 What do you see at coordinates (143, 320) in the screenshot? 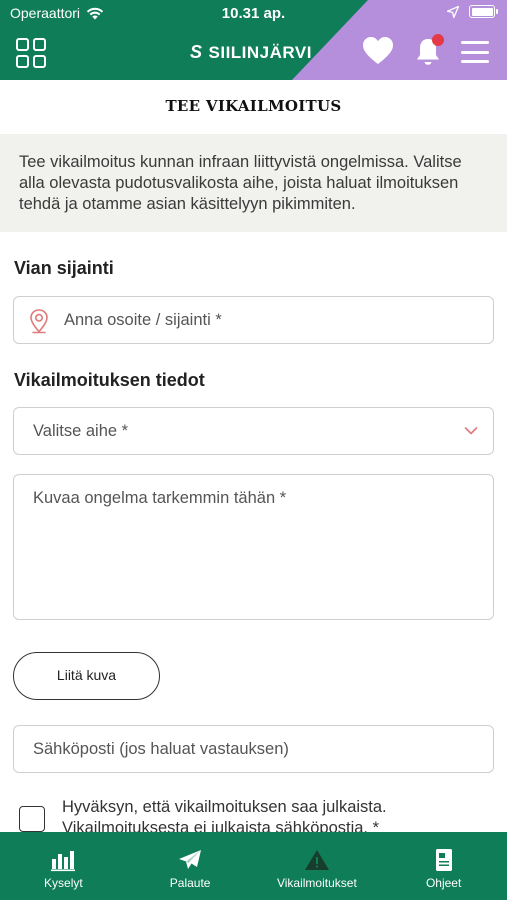
I see `location-placeholder: Anna osoite / sijainti *` at bounding box center [143, 320].